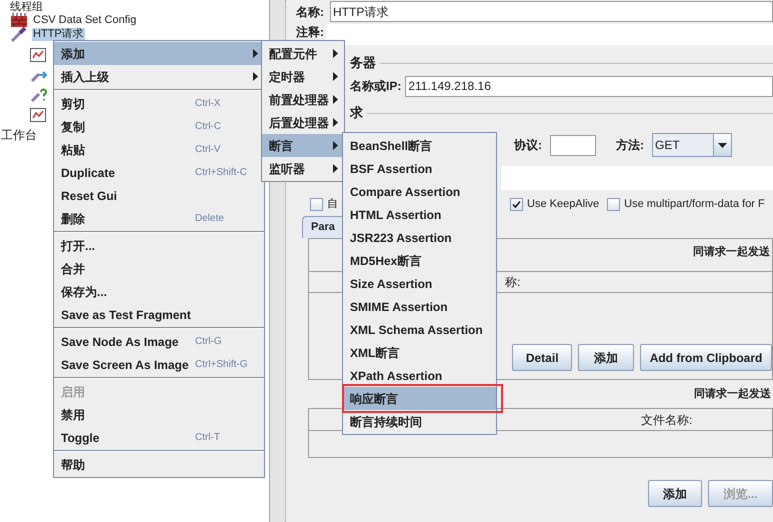 This screenshot has height=522, width=773. I want to click on pipette-question-icon, so click(39, 95).